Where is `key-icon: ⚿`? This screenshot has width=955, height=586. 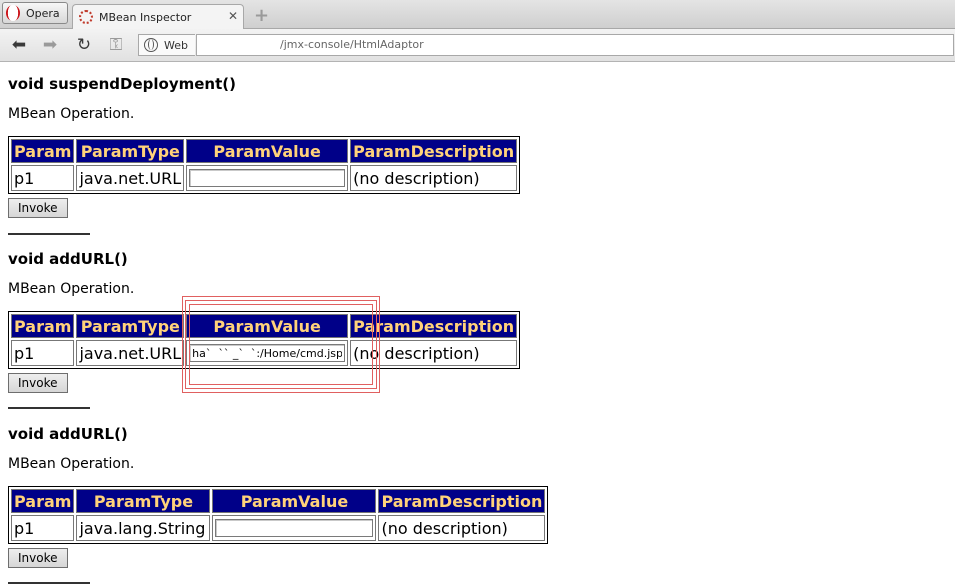 key-icon: ⚿ is located at coordinates (116, 45).